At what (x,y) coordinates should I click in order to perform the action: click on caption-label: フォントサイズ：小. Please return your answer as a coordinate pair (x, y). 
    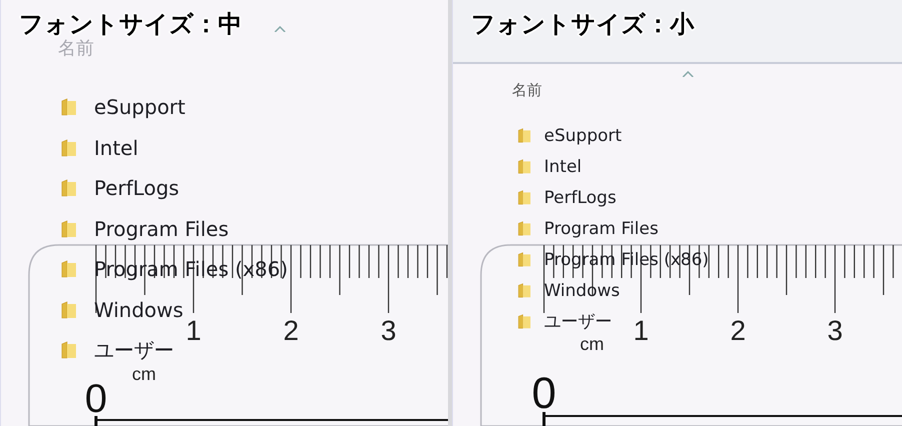
    Looking at the image, I should click on (582, 24).